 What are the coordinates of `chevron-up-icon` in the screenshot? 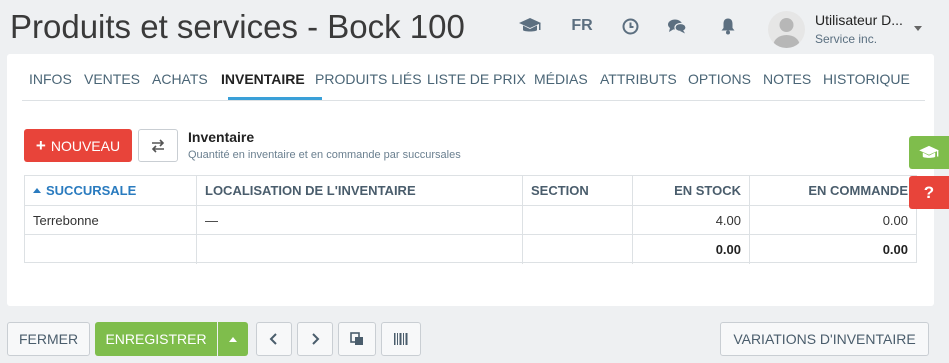 It's located at (233, 339).